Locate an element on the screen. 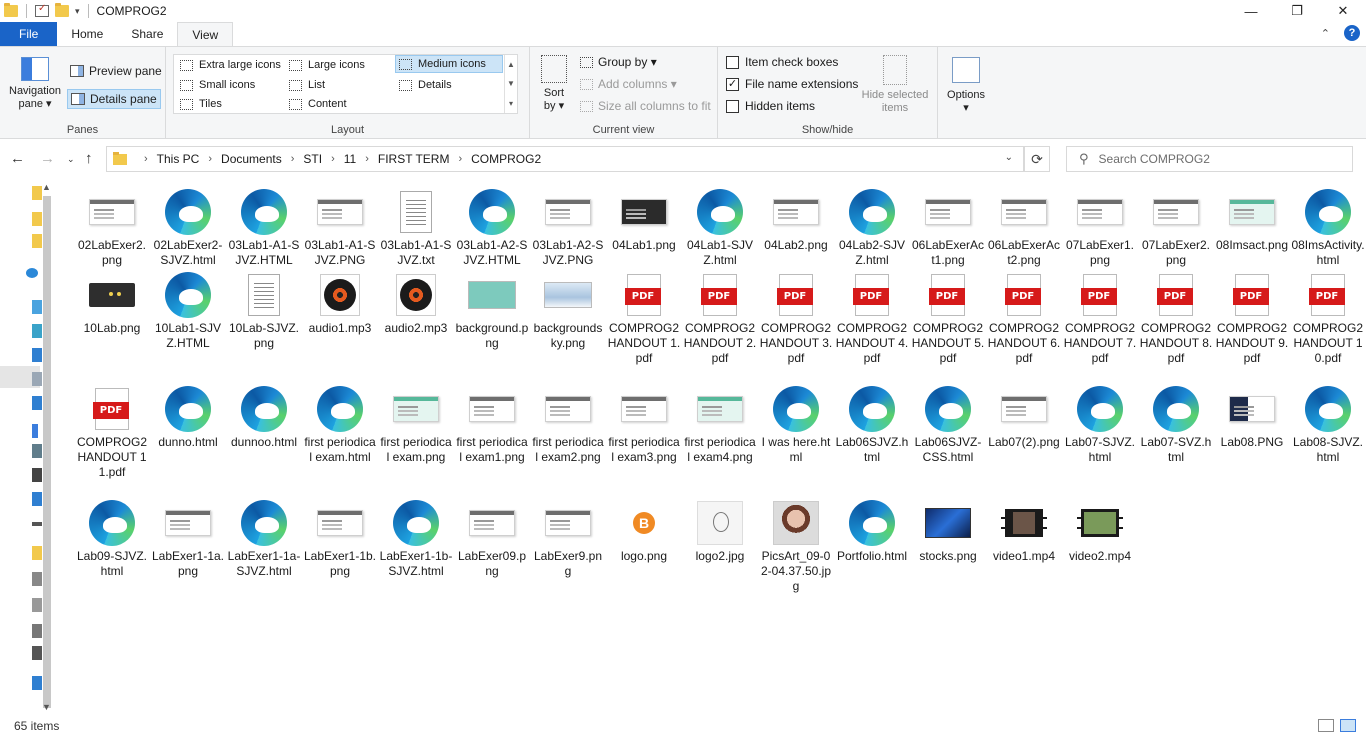 This screenshot has width=1366, height=738. file-item: 10Lab1-SJVZ.HTML is located at coordinates (188, 311).